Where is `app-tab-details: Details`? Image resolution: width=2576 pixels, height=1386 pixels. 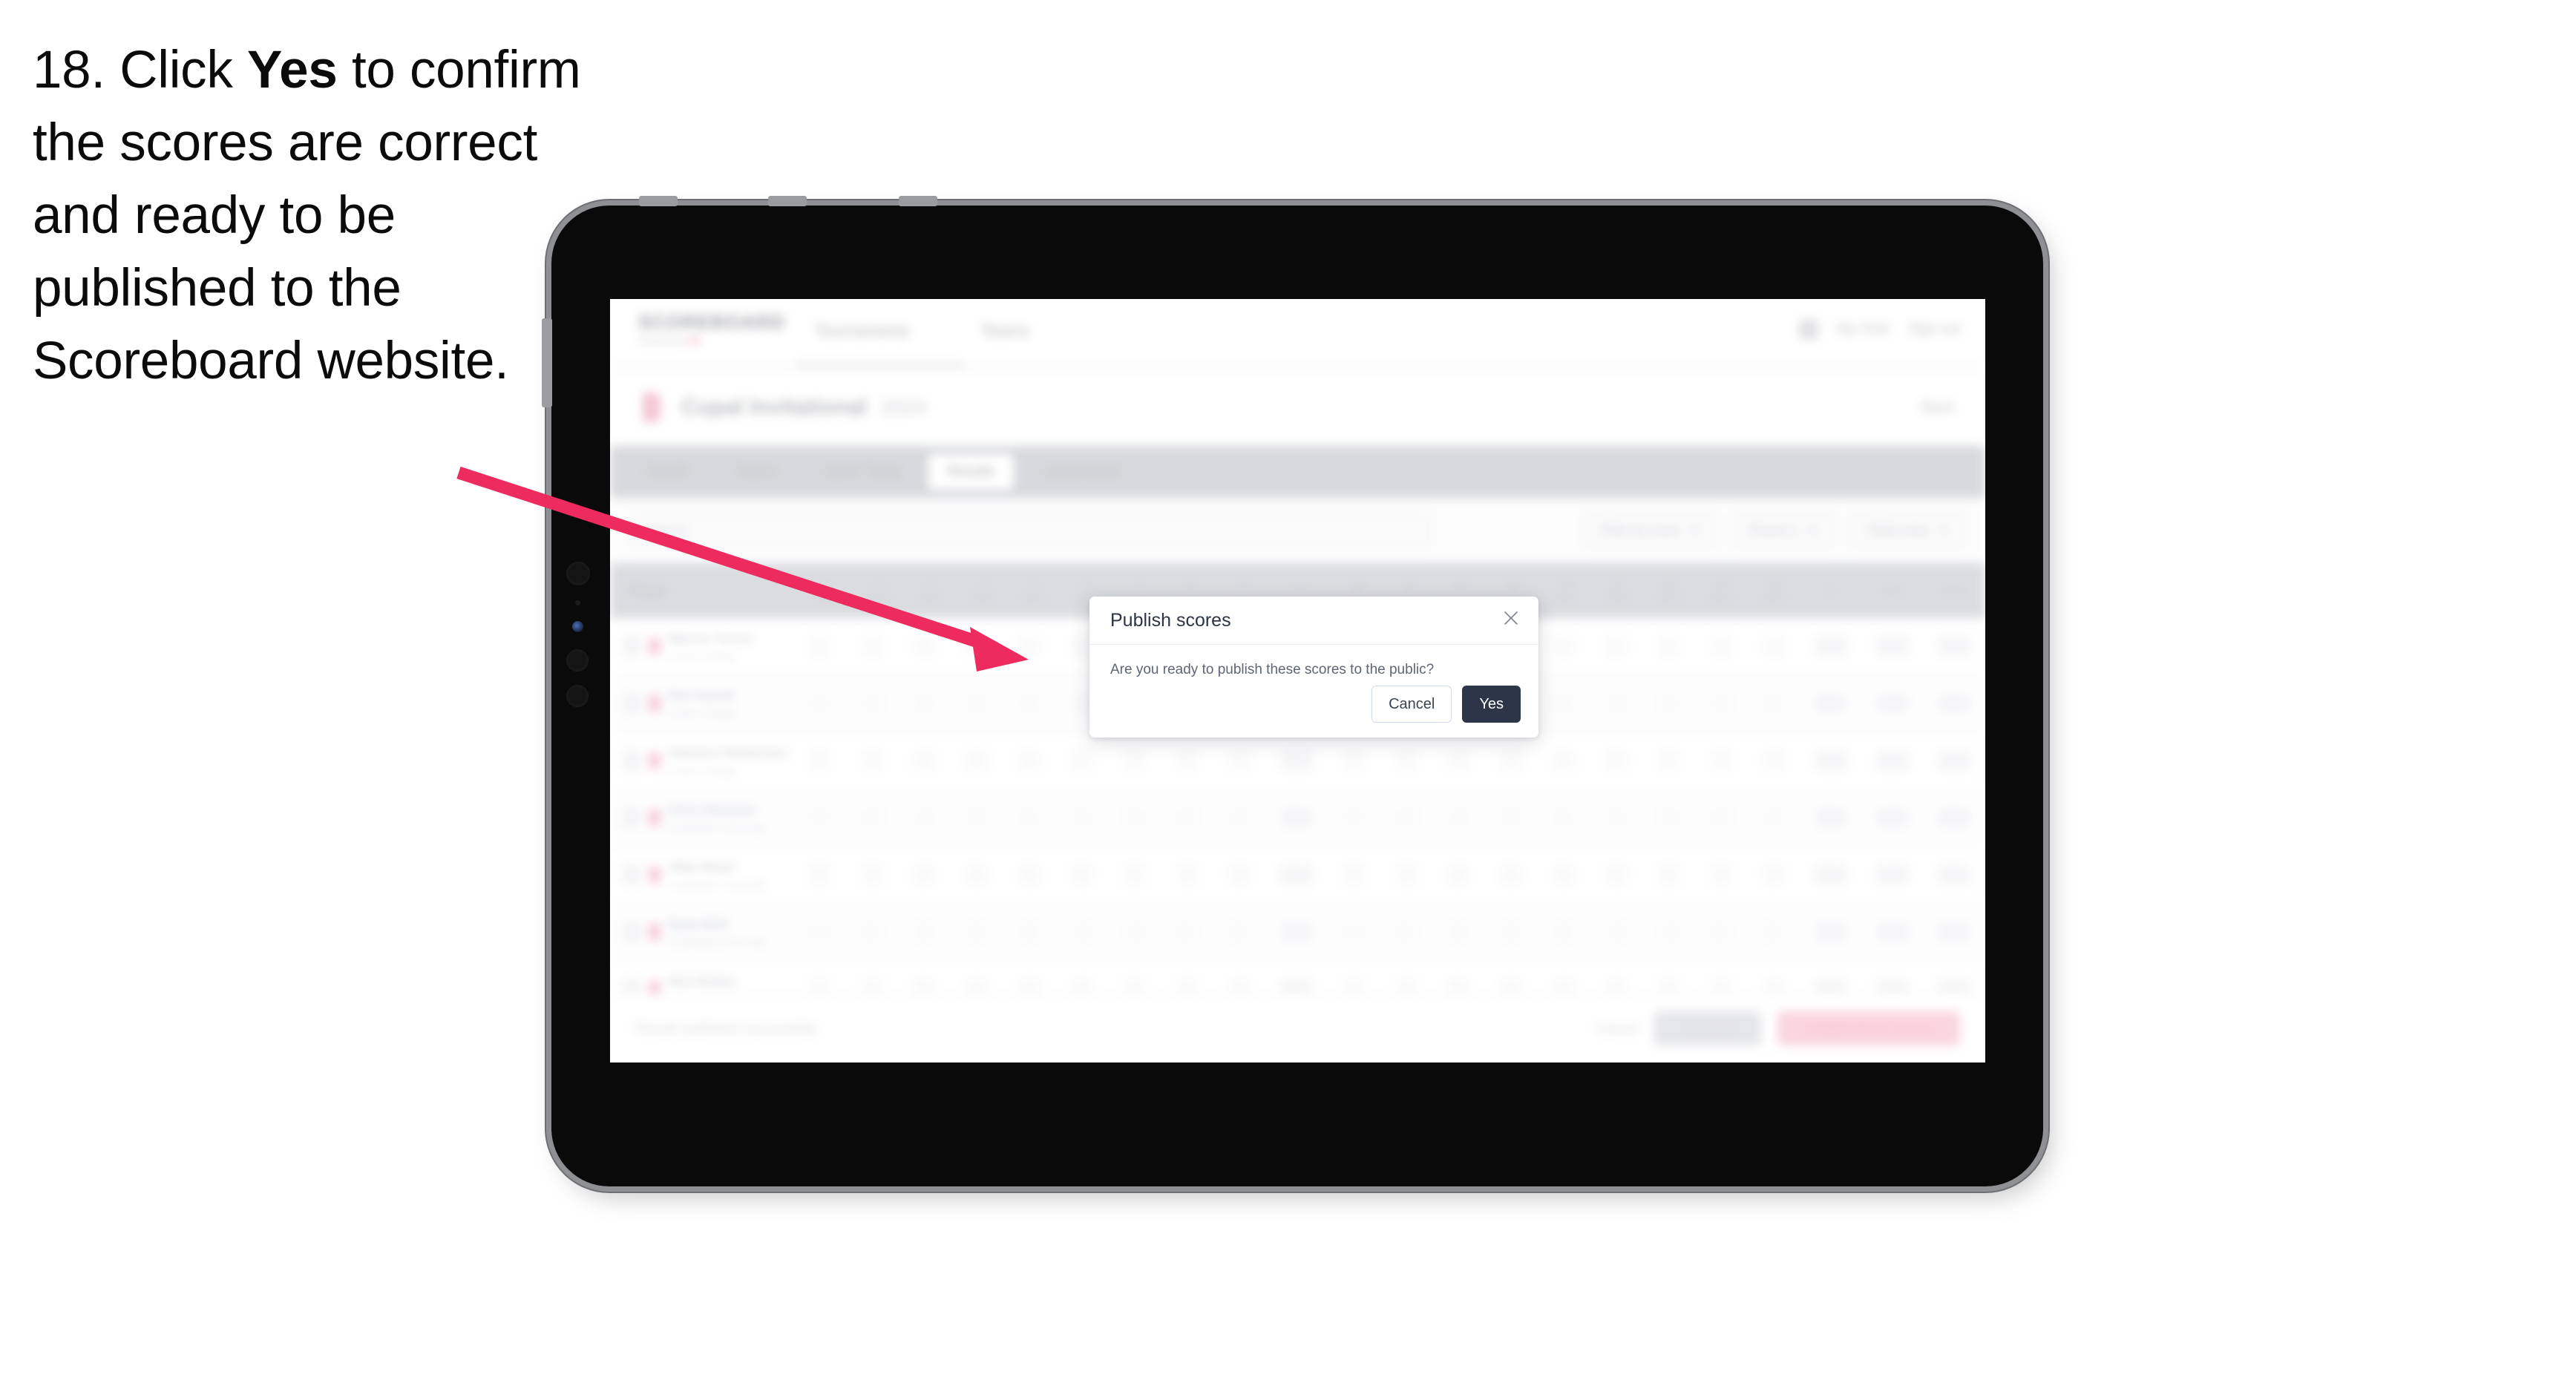 app-tab-details: Details is located at coordinates (667, 472).